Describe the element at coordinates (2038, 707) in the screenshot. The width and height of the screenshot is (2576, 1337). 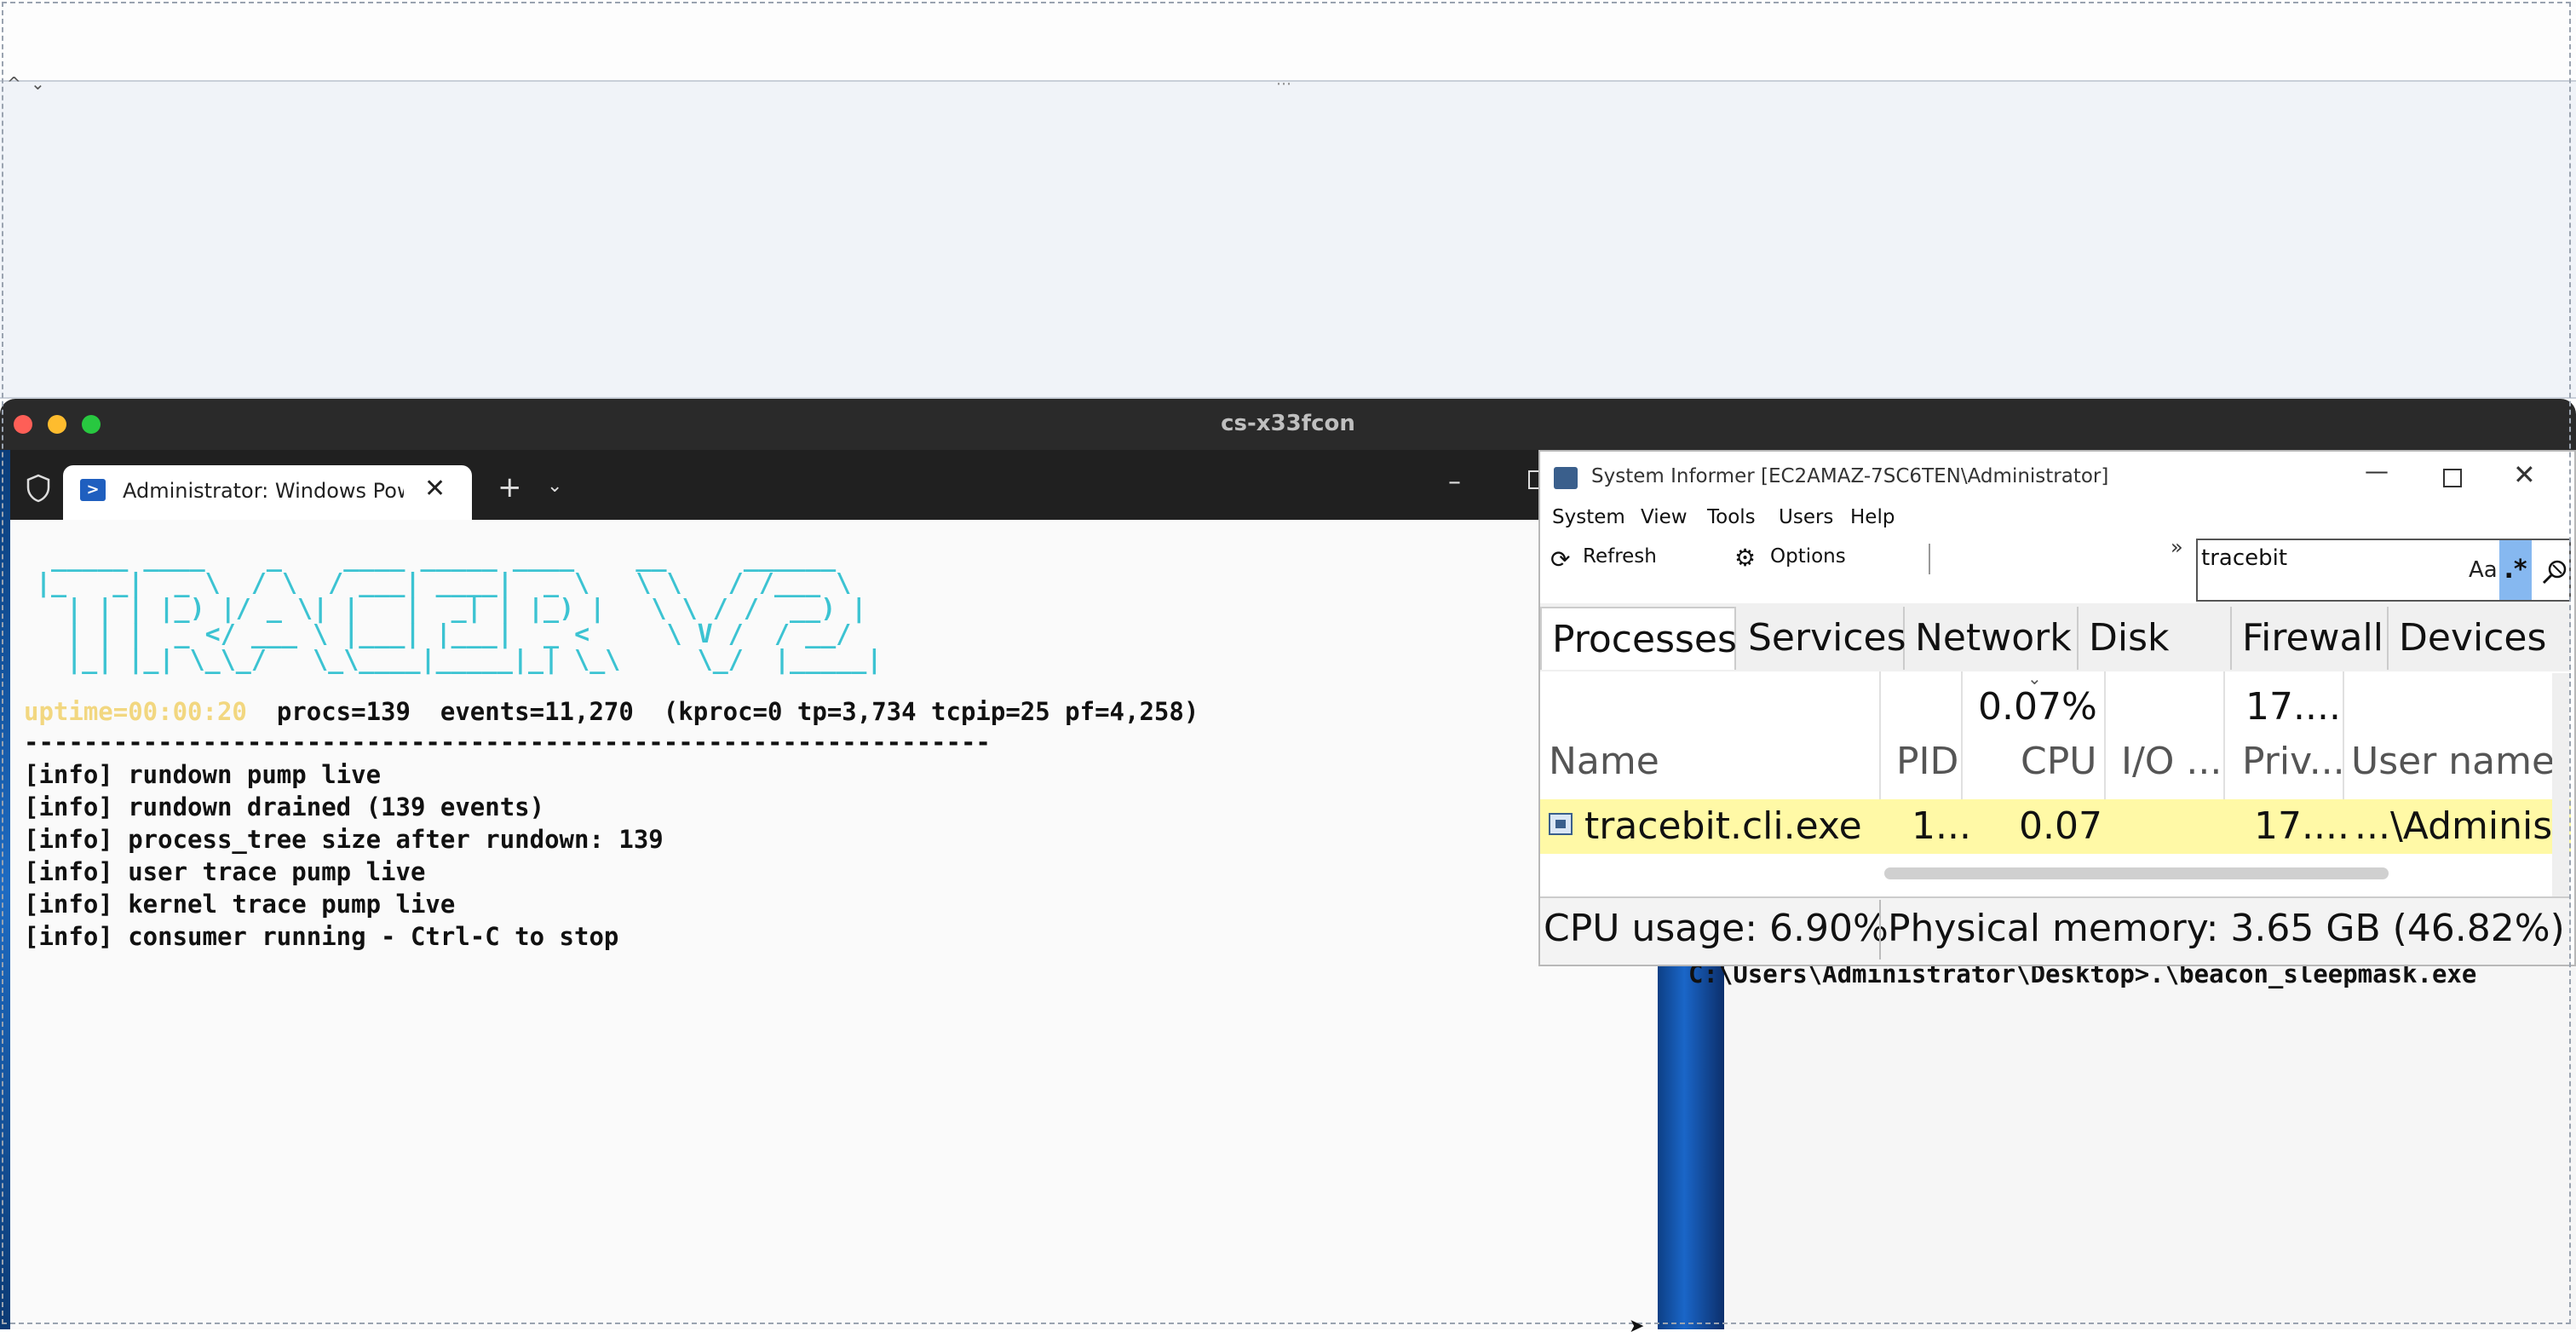
I see `cpu-total: 0.07%` at that location.